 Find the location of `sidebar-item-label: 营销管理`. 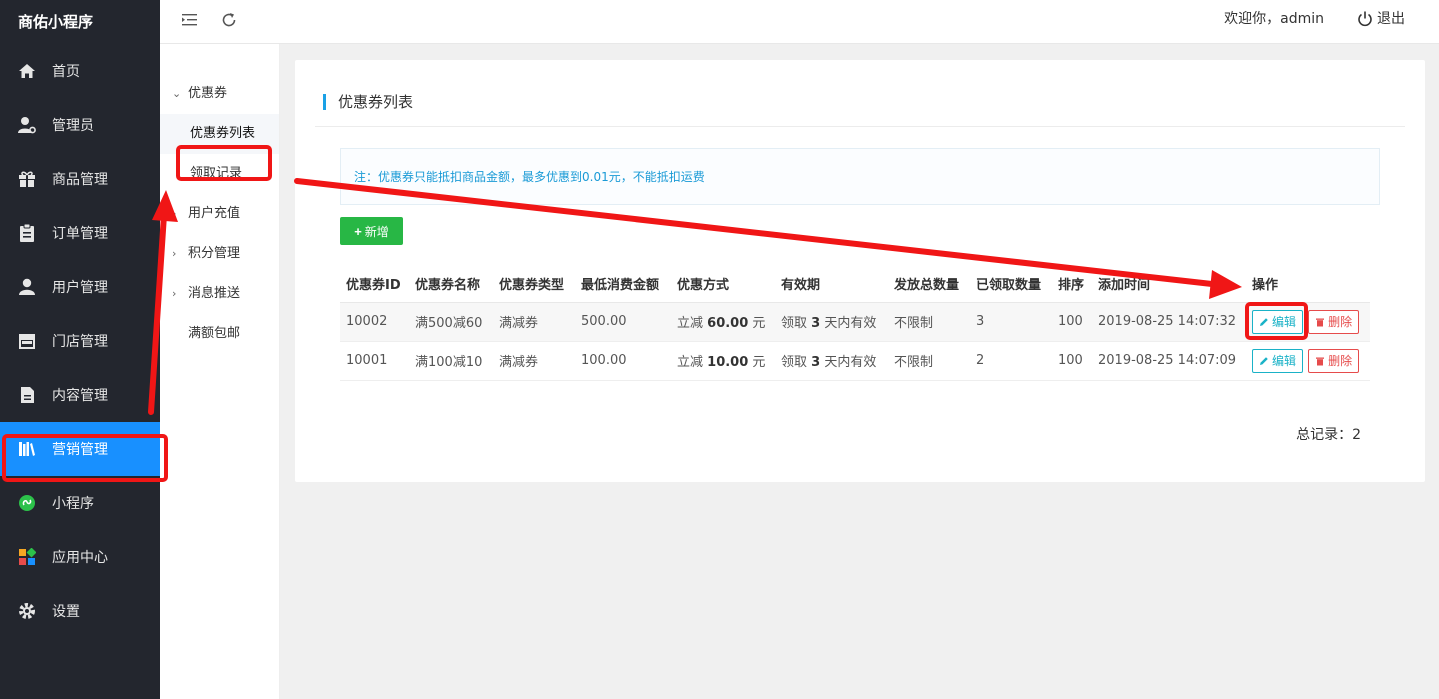

sidebar-item-label: 营销管理 is located at coordinates (80, 450).